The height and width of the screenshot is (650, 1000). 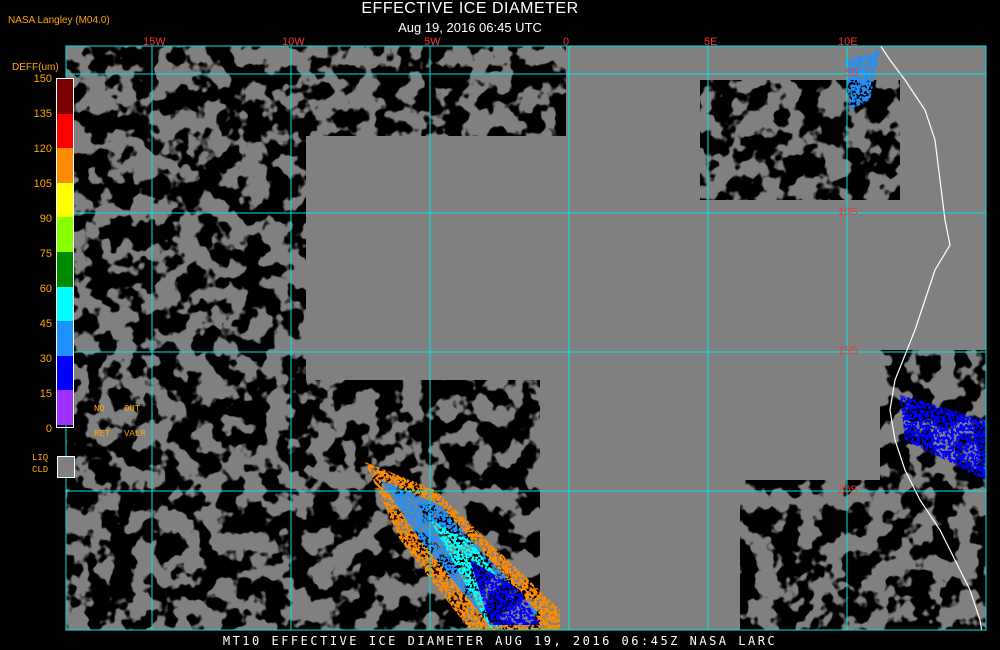 I want to click on lat-label-15s: 15S, so click(x=848, y=351).